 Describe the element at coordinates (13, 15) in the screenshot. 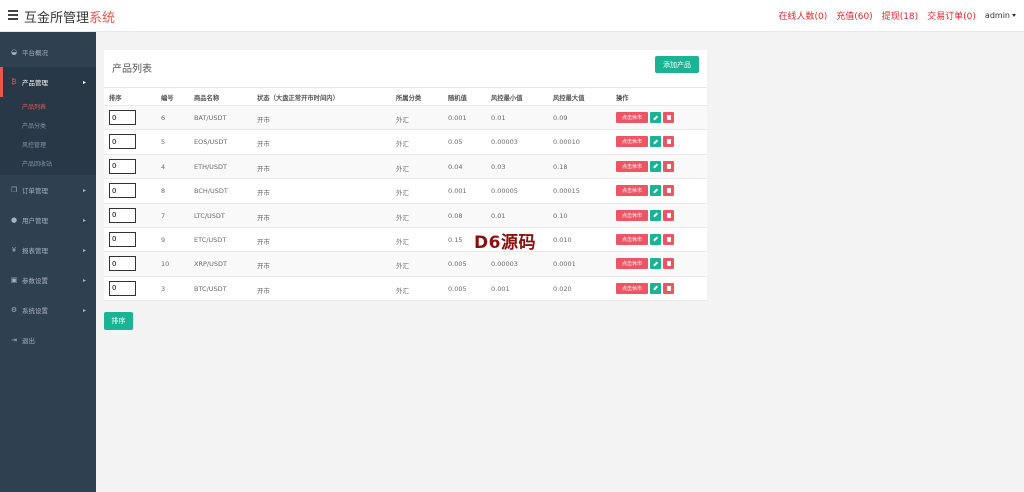

I see `menu-toggle-icon` at that location.